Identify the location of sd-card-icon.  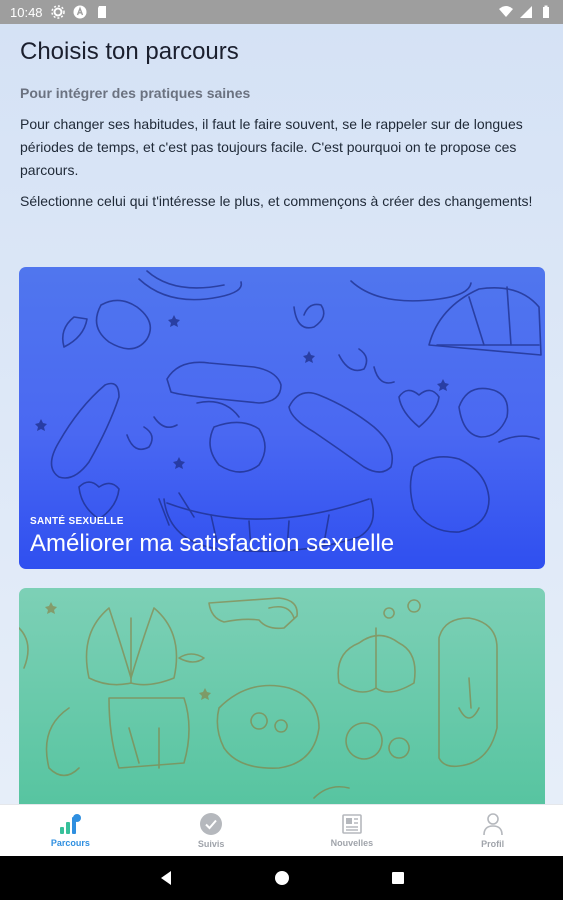
(101, 12).